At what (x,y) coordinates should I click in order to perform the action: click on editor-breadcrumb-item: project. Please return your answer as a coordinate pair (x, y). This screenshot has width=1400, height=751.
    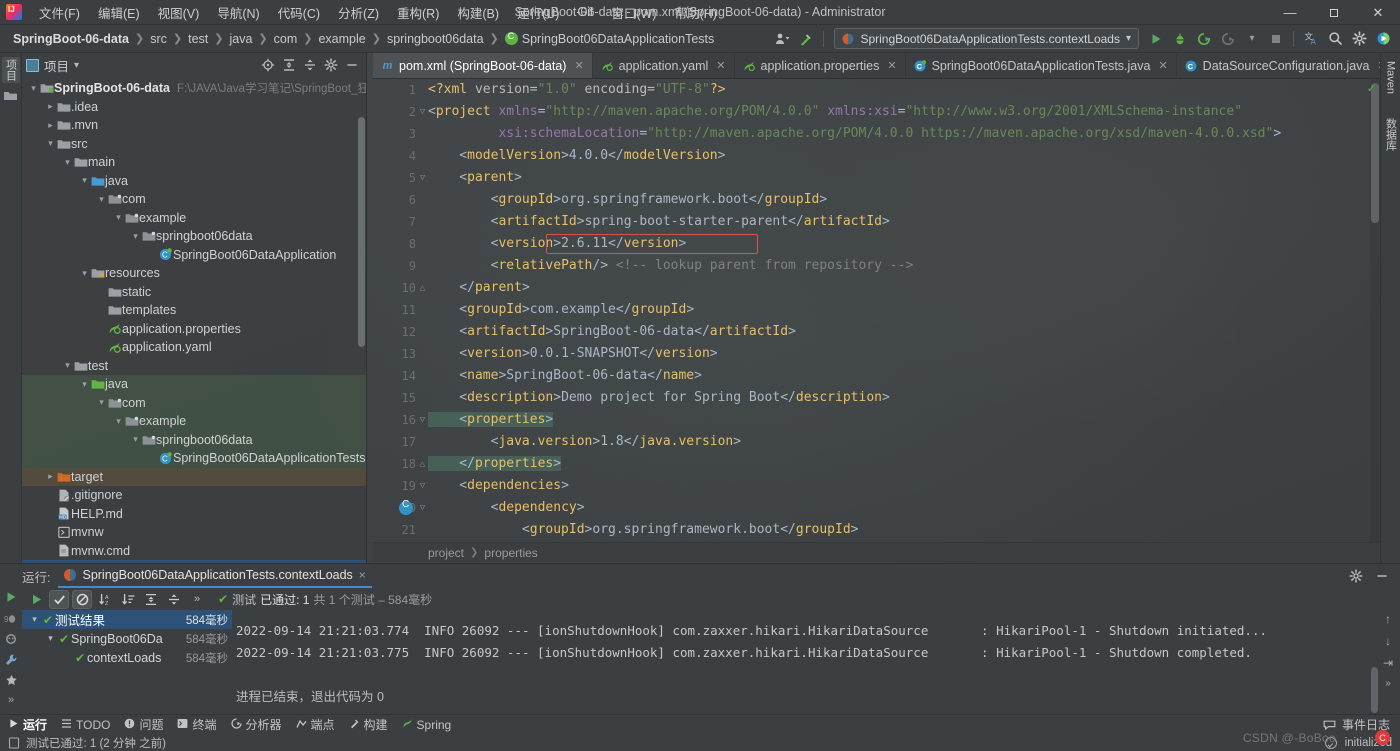
    Looking at the image, I should click on (446, 553).